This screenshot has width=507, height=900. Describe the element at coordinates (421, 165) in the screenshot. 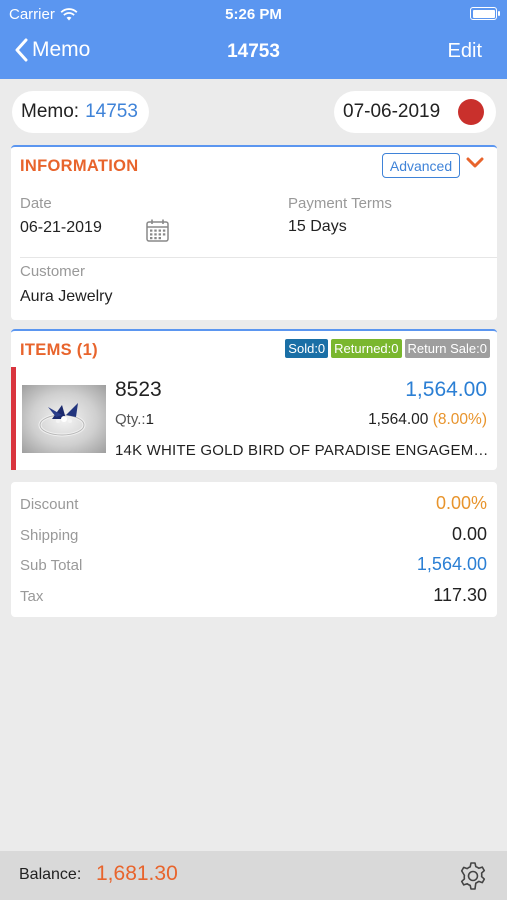

I see `advanced-button: Advanced` at that location.